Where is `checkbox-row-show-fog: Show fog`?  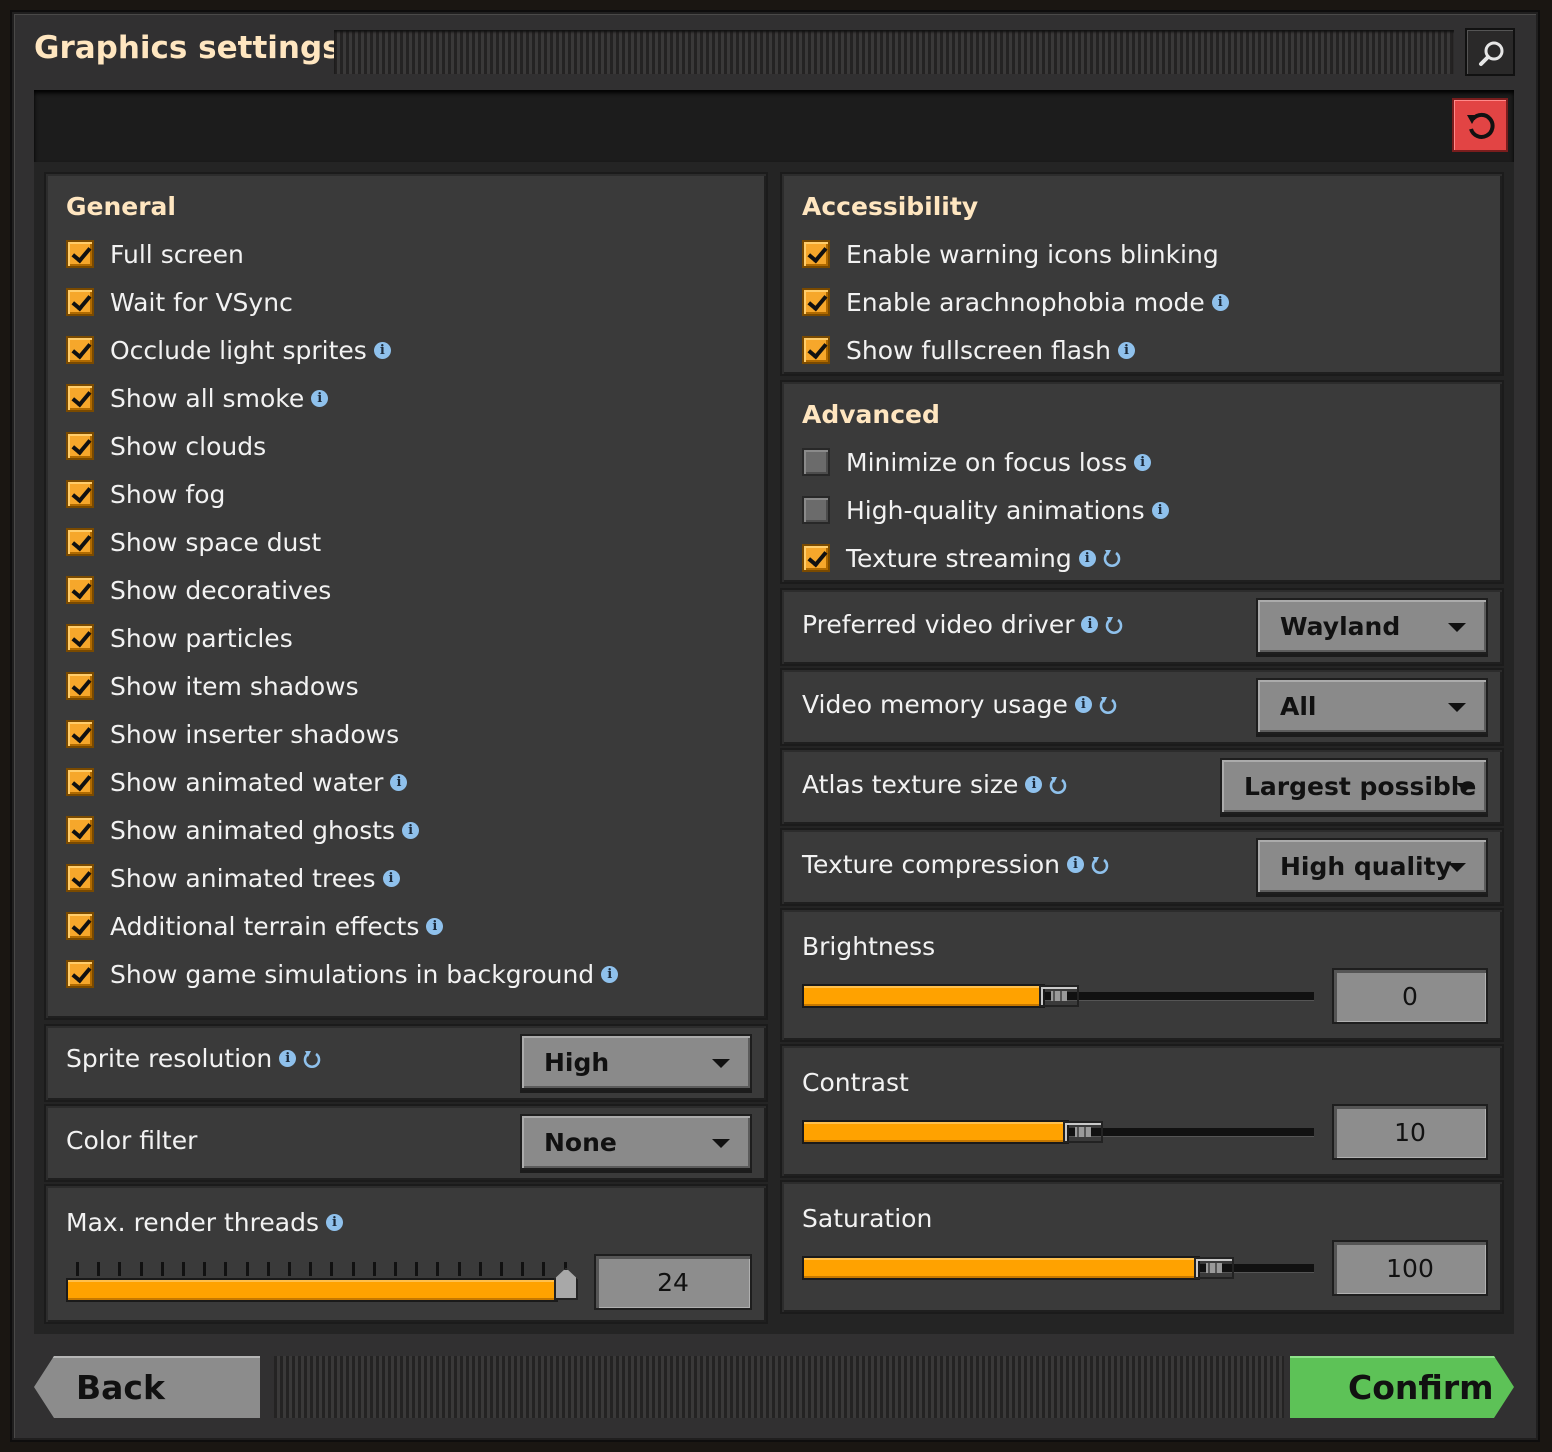 checkbox-row-show-fog: Show fog is located at coordinates (145, 494).